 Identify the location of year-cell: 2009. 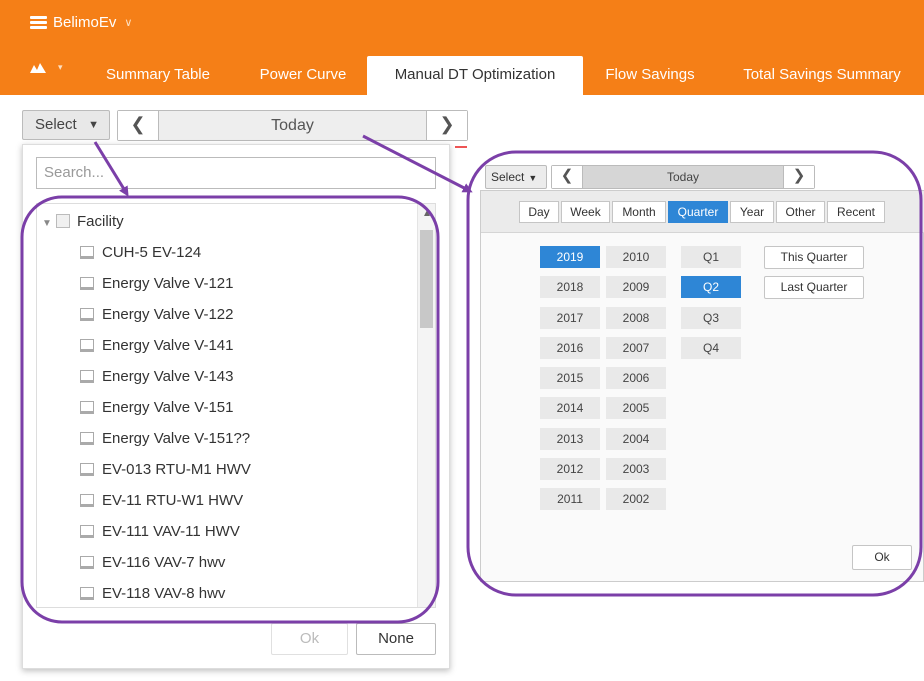
(636, 287).